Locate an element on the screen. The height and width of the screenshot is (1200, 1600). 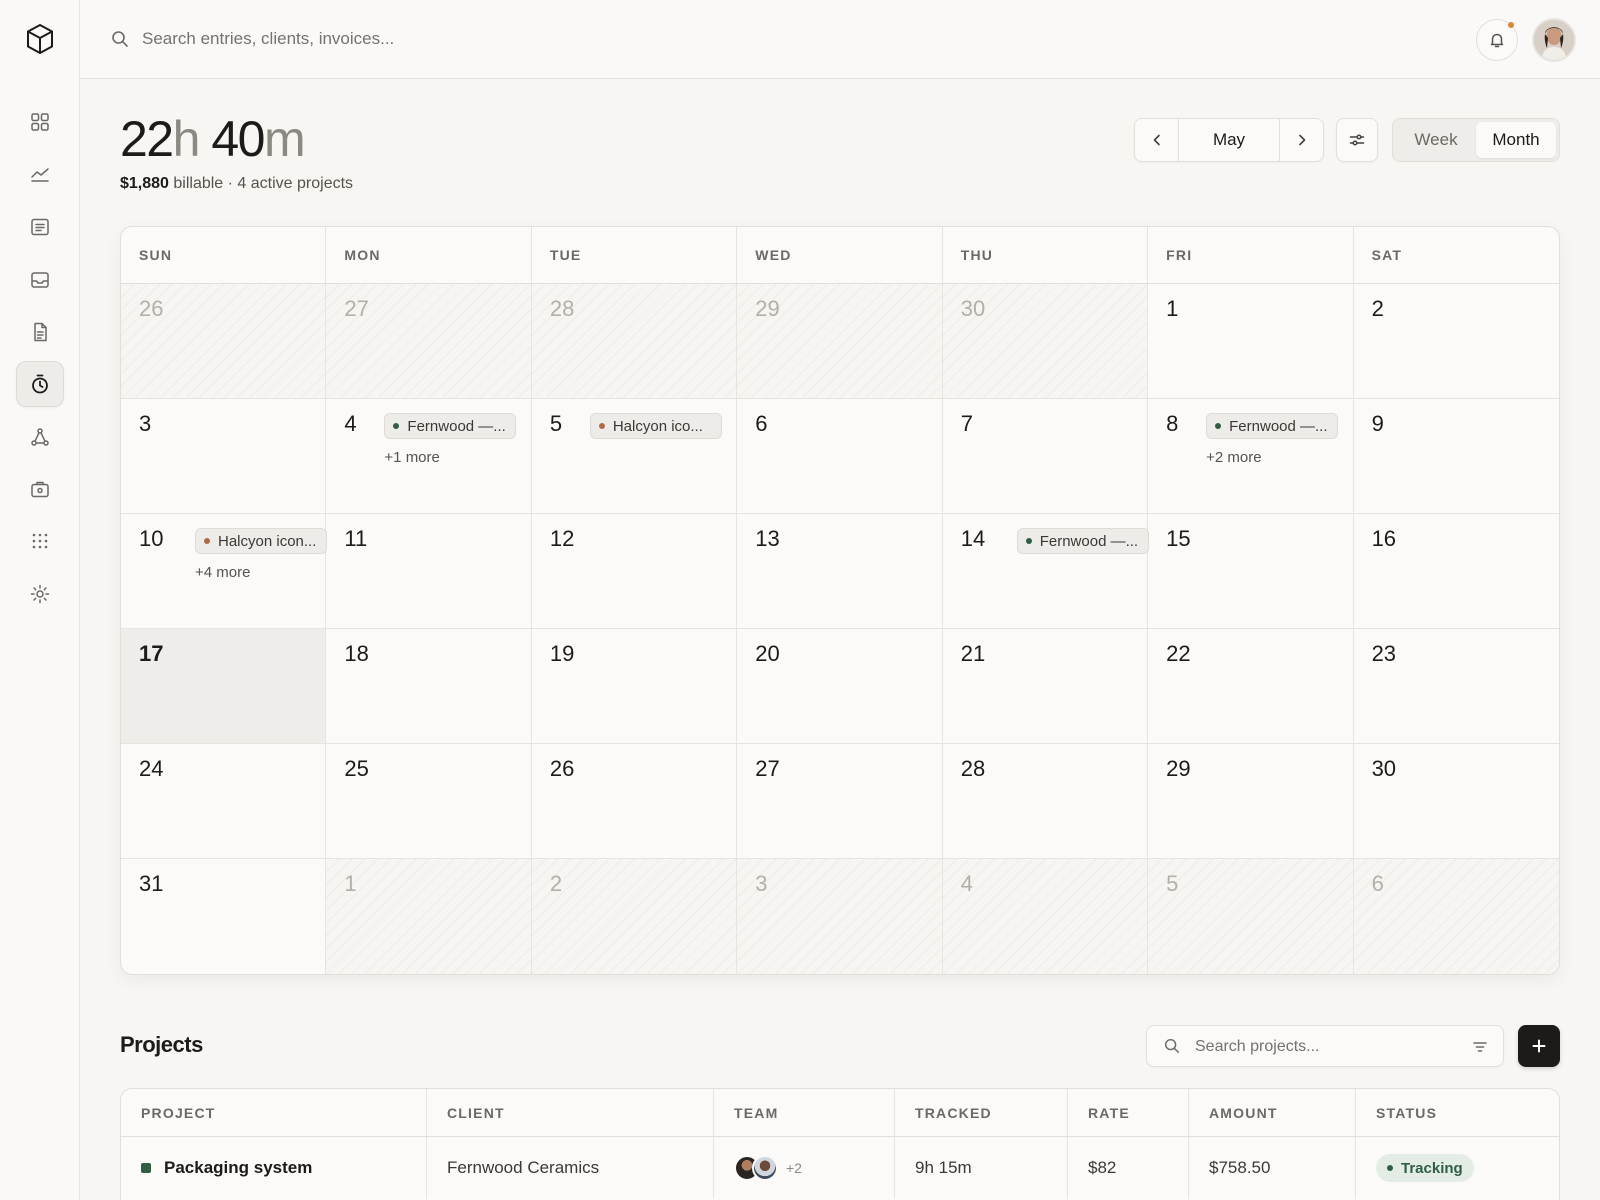
team-avatar is located at coordinates (765, 1168).